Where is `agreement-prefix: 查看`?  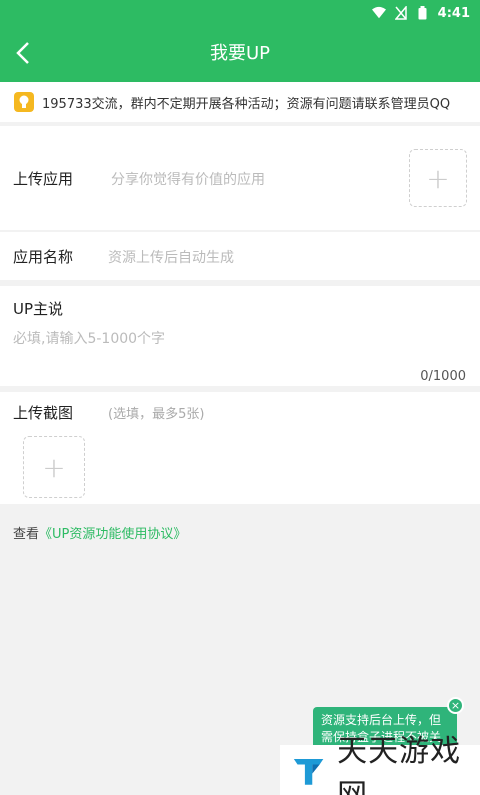
agreement-prefix: 查看 is located at coordinates (26, 534).